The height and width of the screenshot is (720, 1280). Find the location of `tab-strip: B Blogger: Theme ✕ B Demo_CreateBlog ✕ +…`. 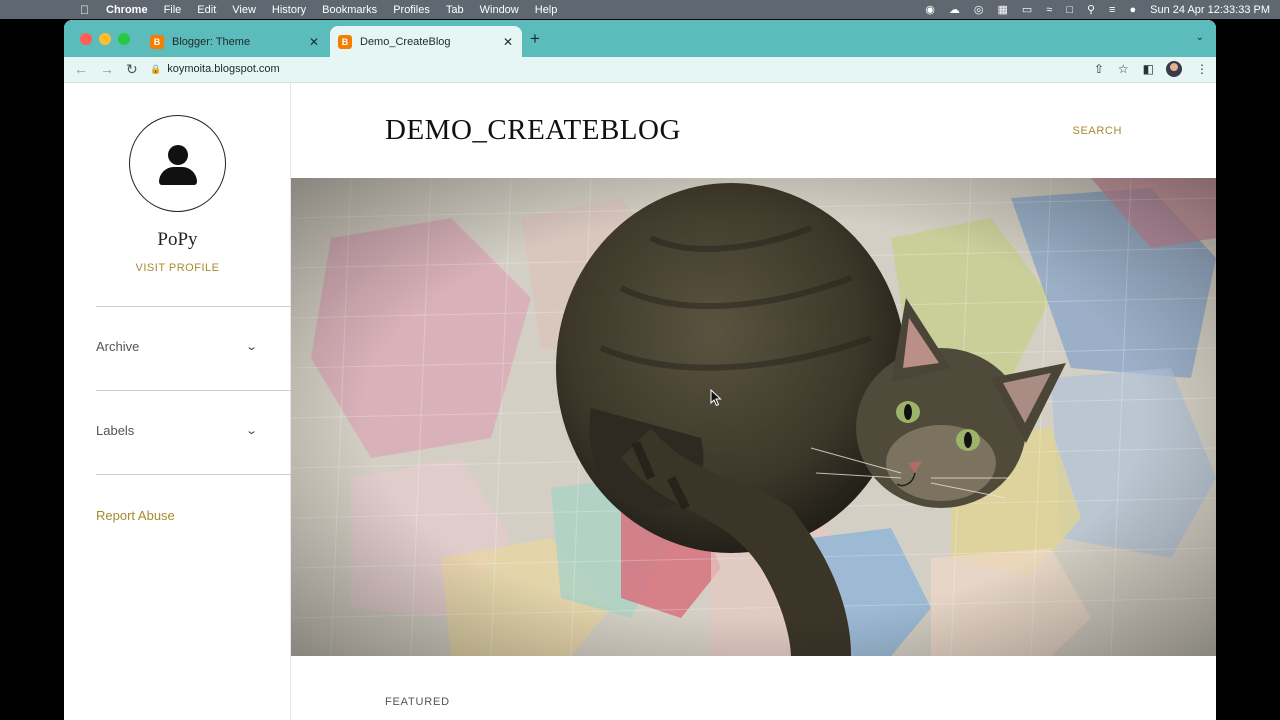

tab-strip: B Blogger: Theme ✕ B Demo_CreateBlog ✕ +… is located at coordinates (640, 38).